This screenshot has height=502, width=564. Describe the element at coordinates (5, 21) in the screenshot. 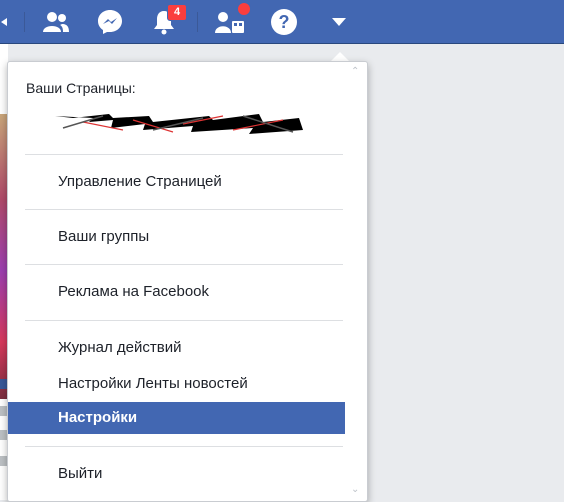

I see `home-icon` at that location.